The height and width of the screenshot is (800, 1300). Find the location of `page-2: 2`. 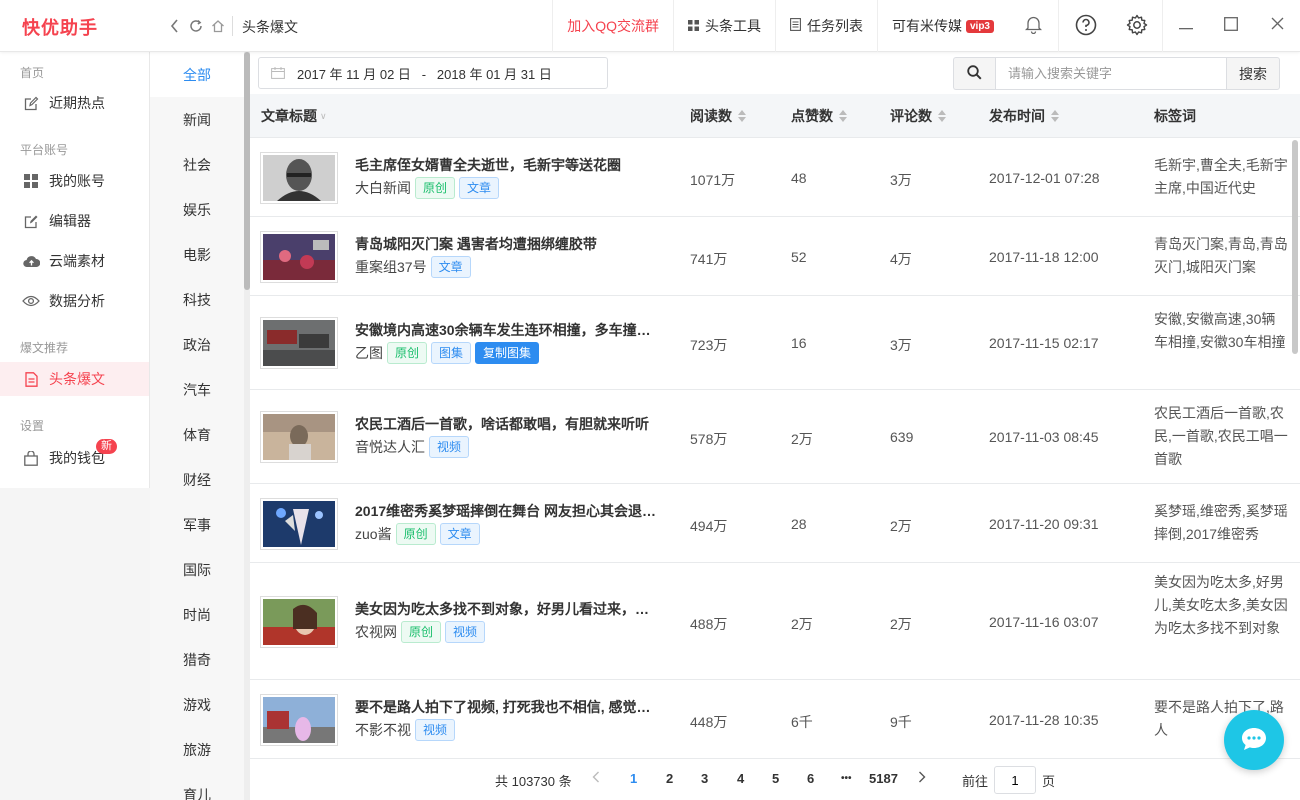

page-2: 2 is located at coordinates (669, 778).